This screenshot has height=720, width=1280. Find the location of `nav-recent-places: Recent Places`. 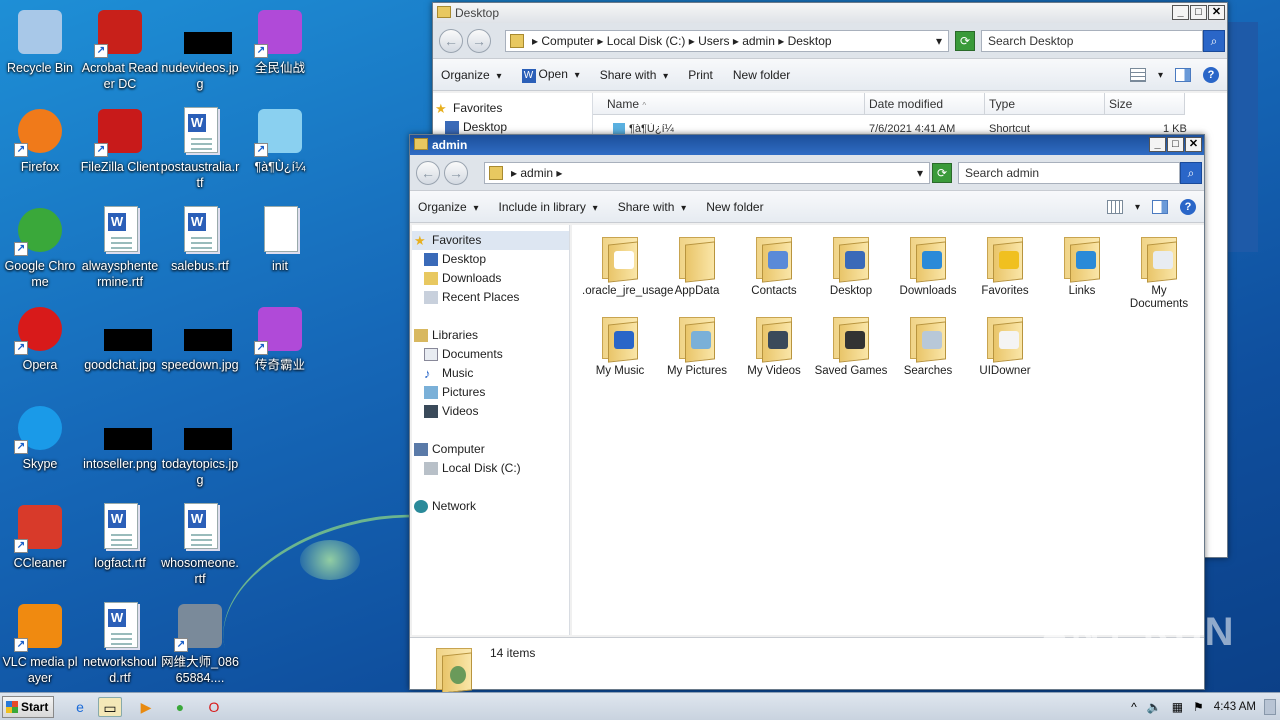

nav-recent-places: Recent Places is located at coordinates (490, 297).